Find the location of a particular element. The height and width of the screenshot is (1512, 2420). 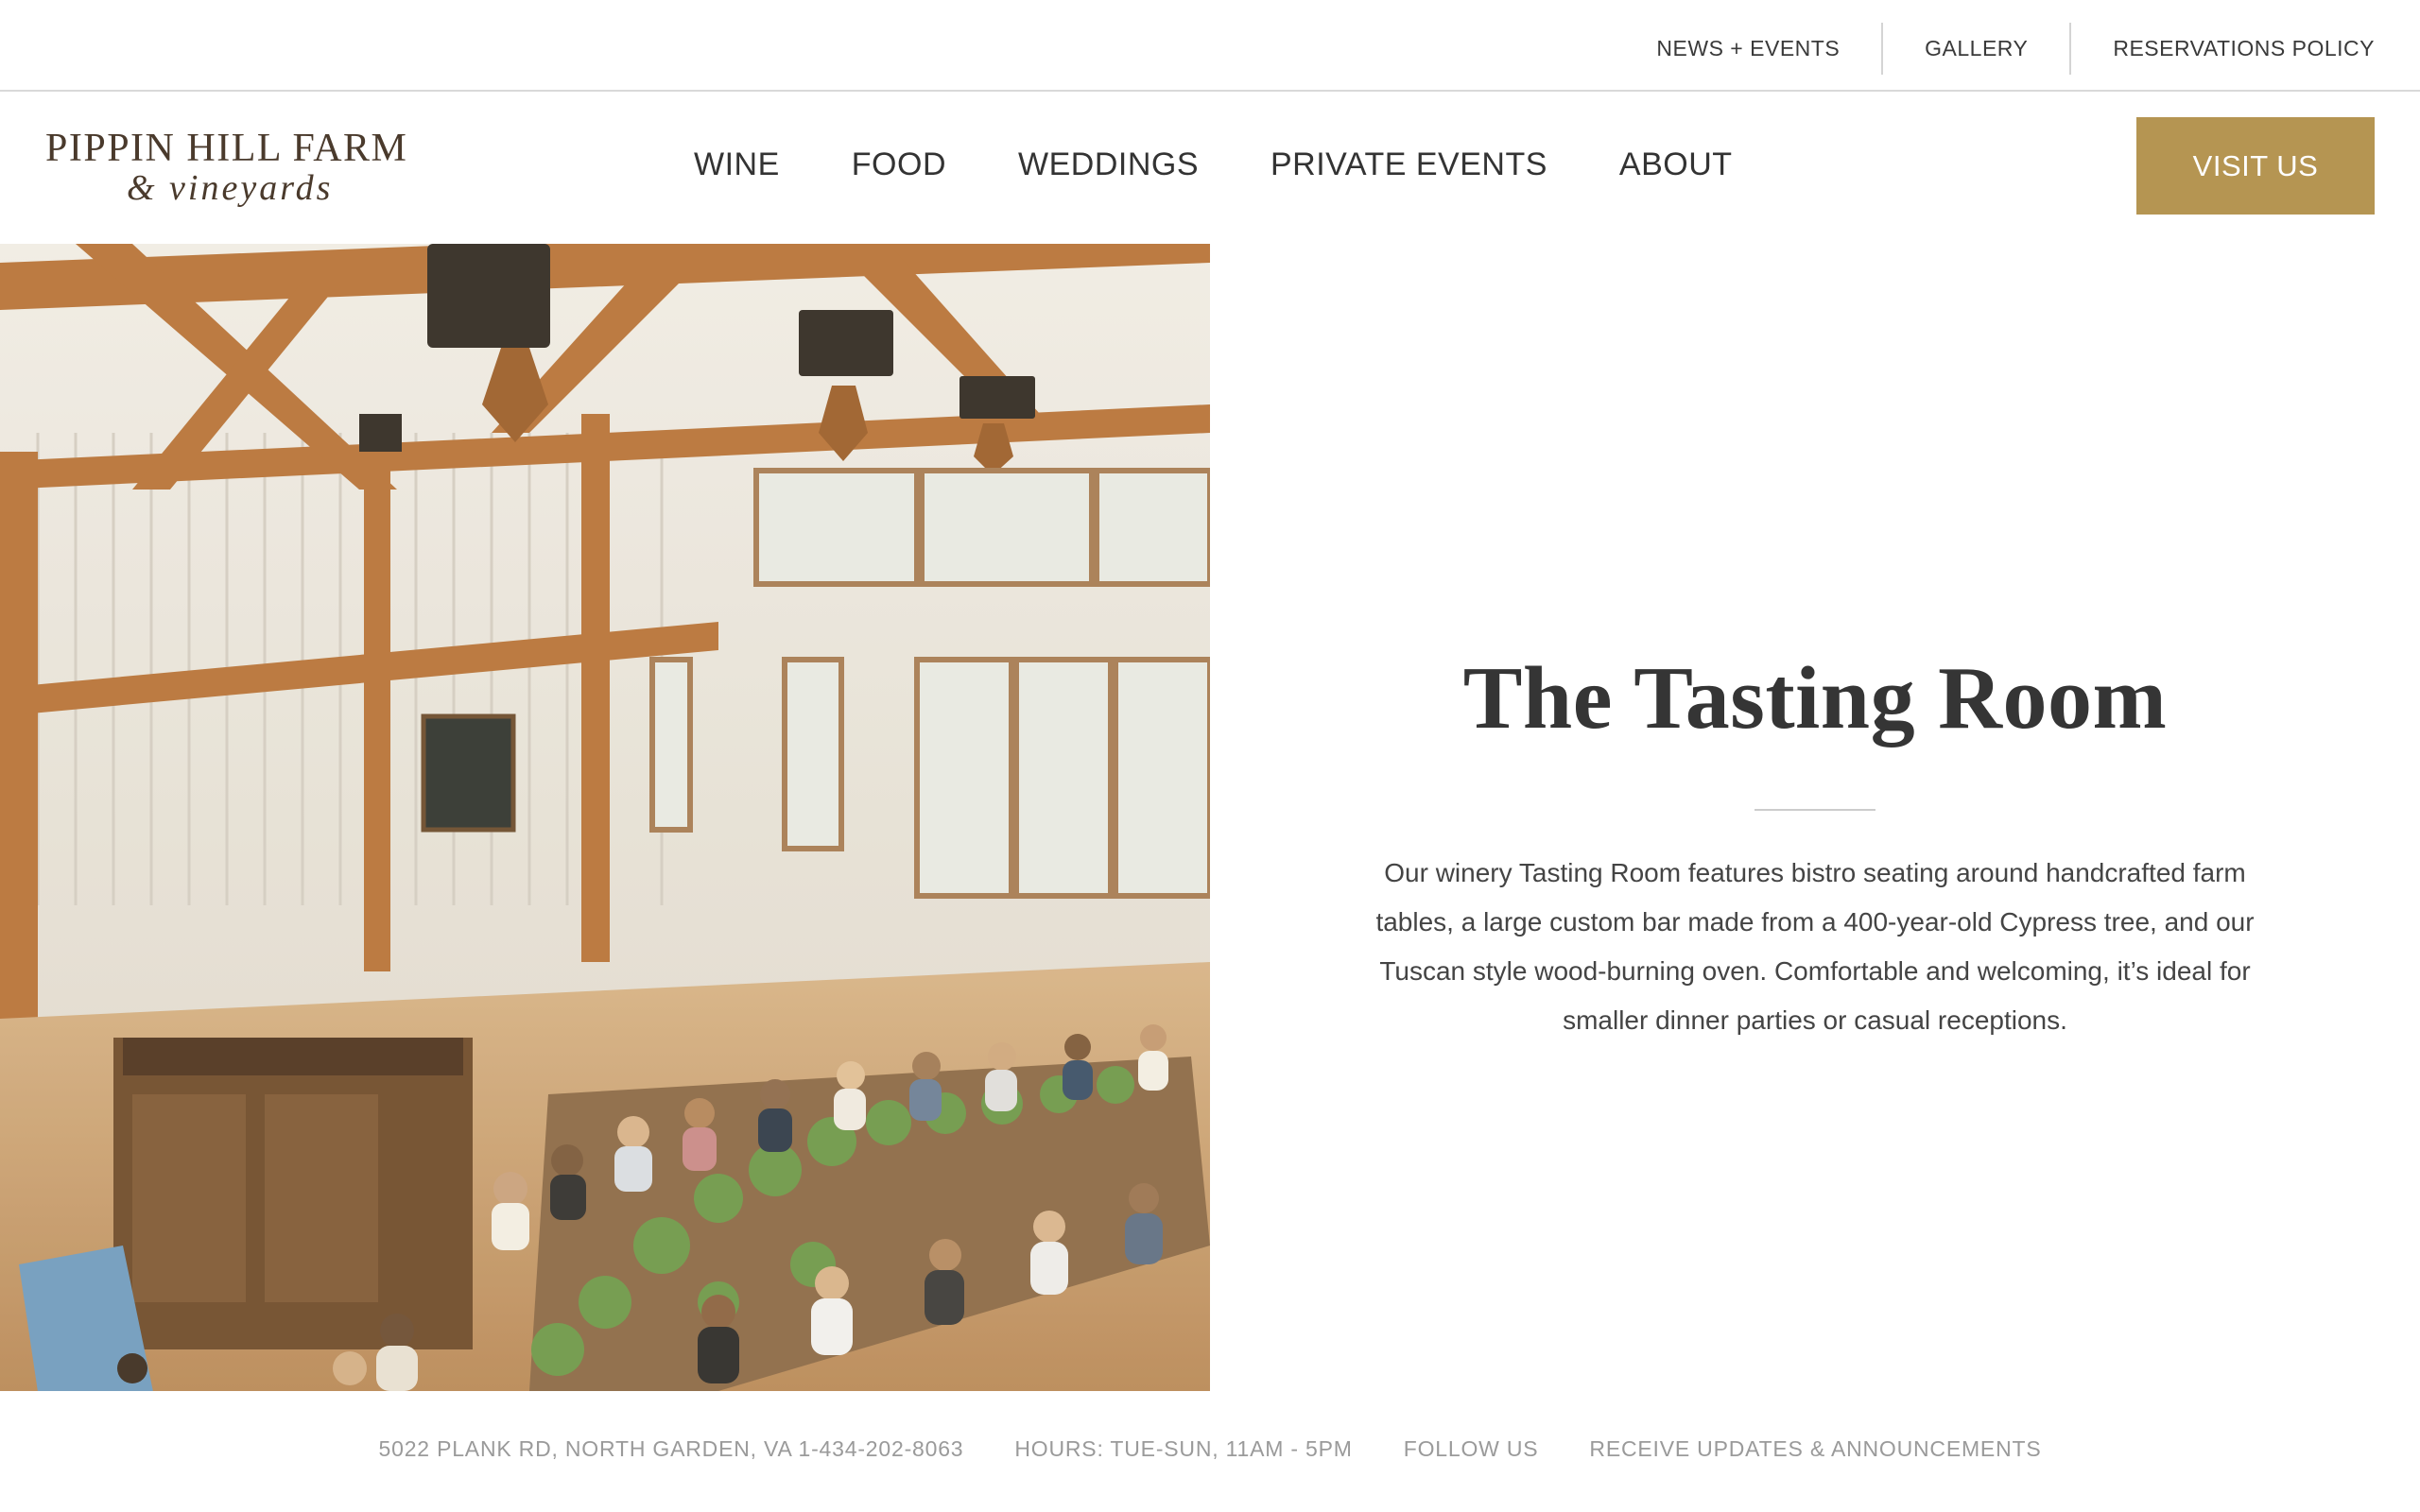

utility-link-reservations-policy: RESERVATIONS POLICY is located at coordinates (2223, 49).